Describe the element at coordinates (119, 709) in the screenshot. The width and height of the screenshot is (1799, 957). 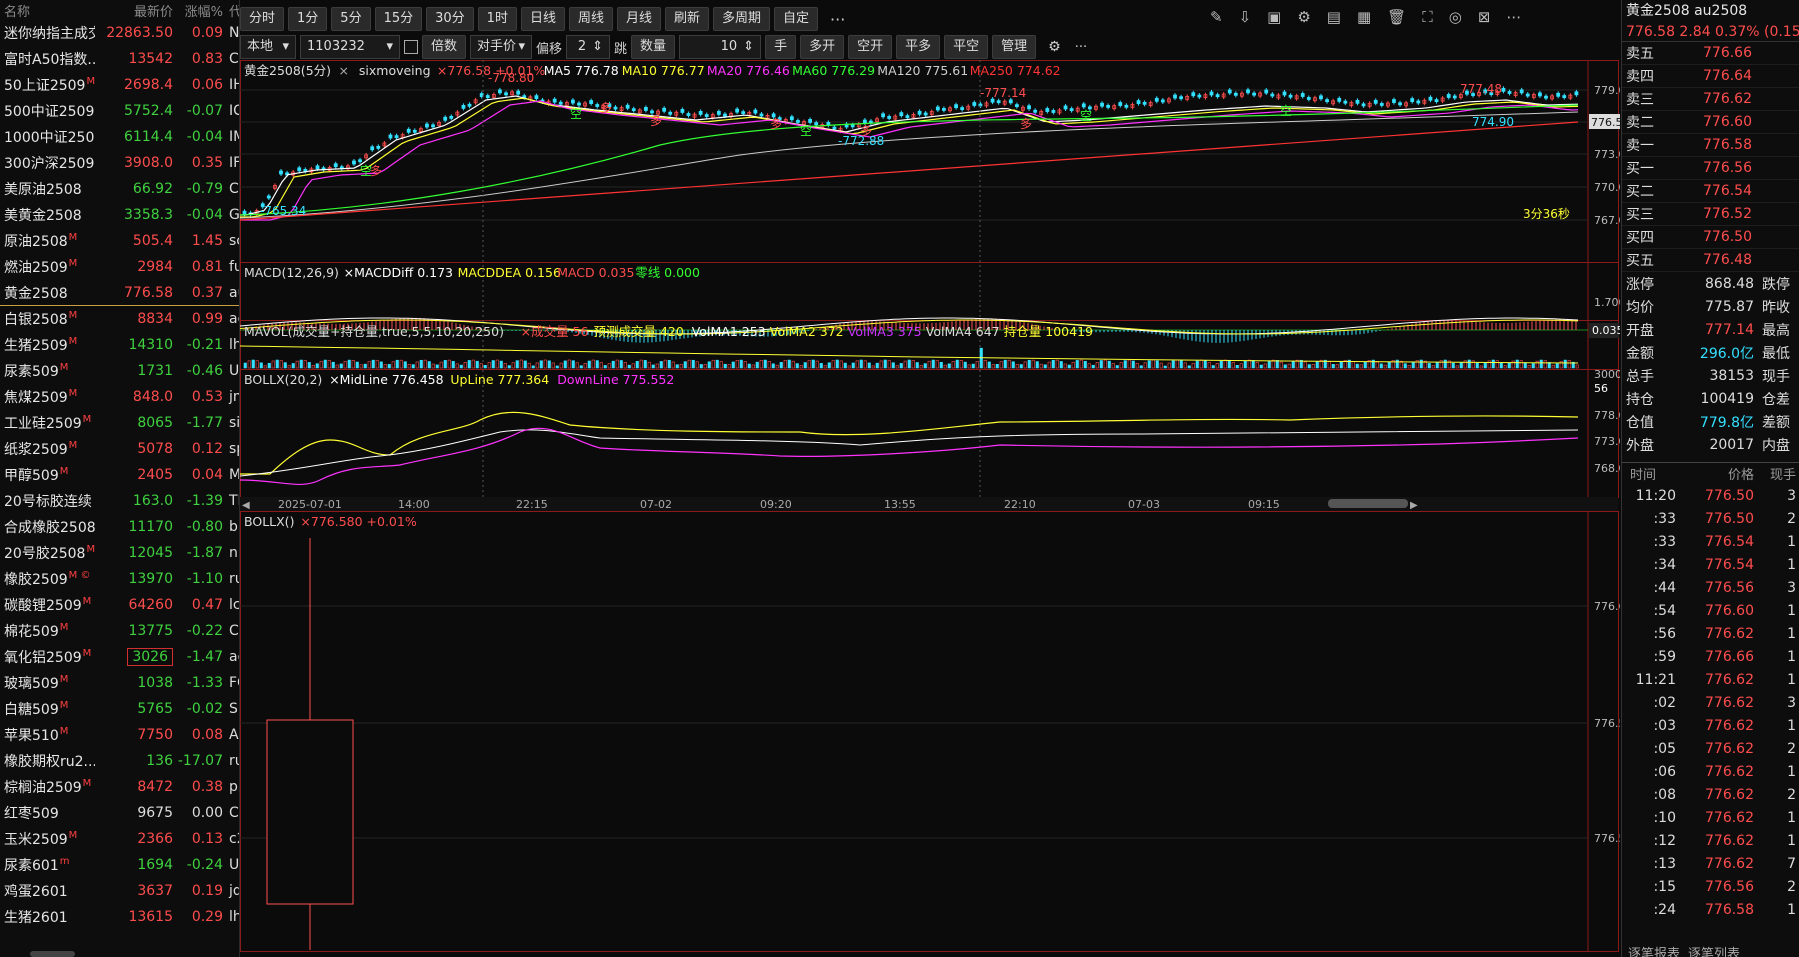
I see `watchlist-row: 白糖509M 5765 -0.02 SF` at that location.